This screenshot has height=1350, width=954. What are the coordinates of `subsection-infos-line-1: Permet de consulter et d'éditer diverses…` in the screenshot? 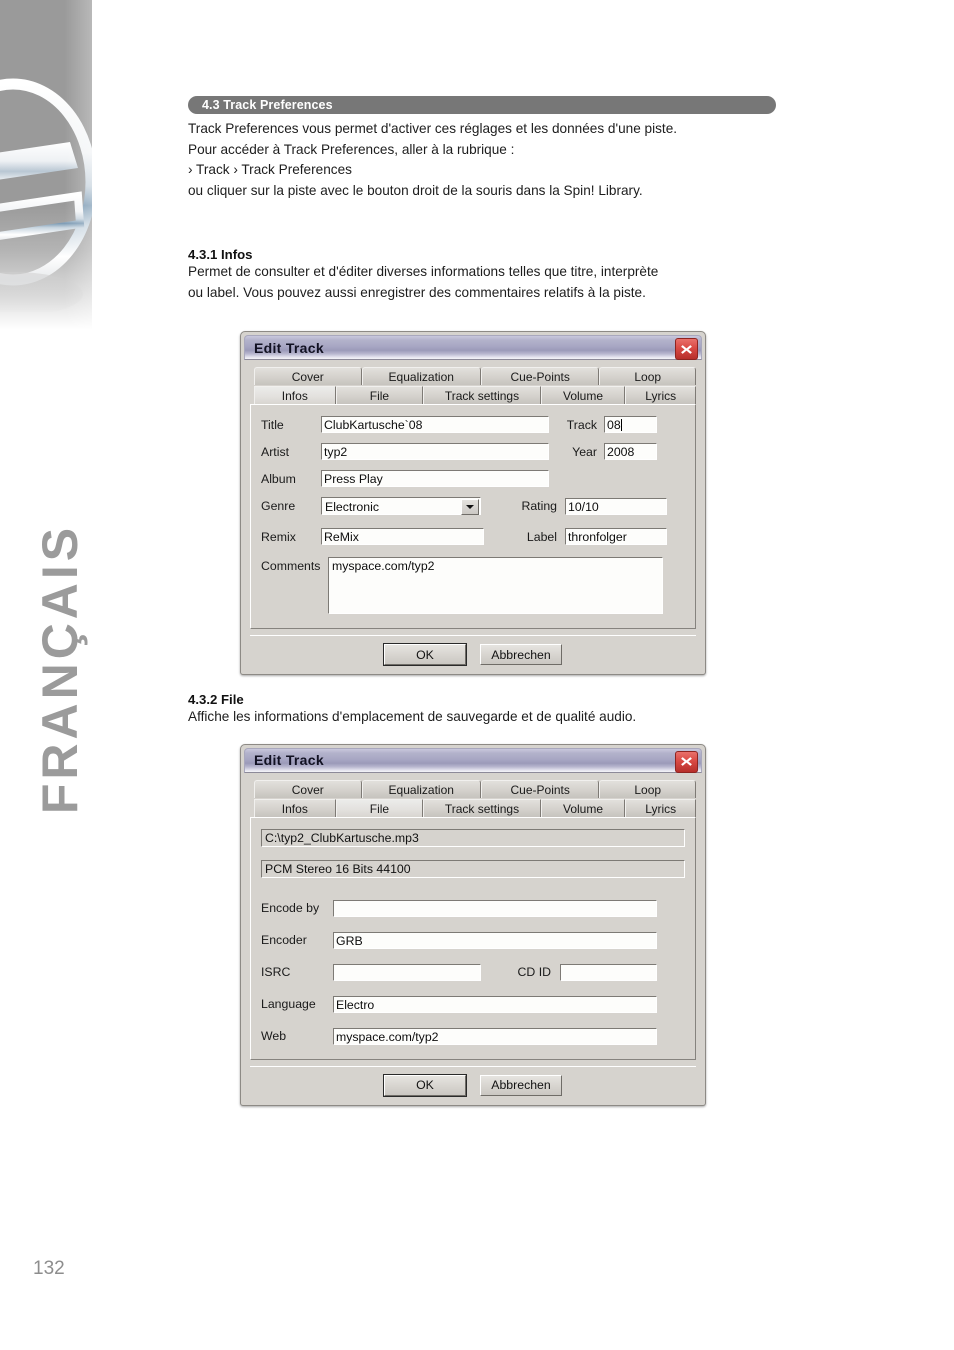 It's located at (423, 271).